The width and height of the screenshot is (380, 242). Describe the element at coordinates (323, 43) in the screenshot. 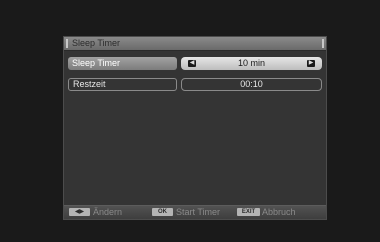

I see `title-notch-right` at that location.